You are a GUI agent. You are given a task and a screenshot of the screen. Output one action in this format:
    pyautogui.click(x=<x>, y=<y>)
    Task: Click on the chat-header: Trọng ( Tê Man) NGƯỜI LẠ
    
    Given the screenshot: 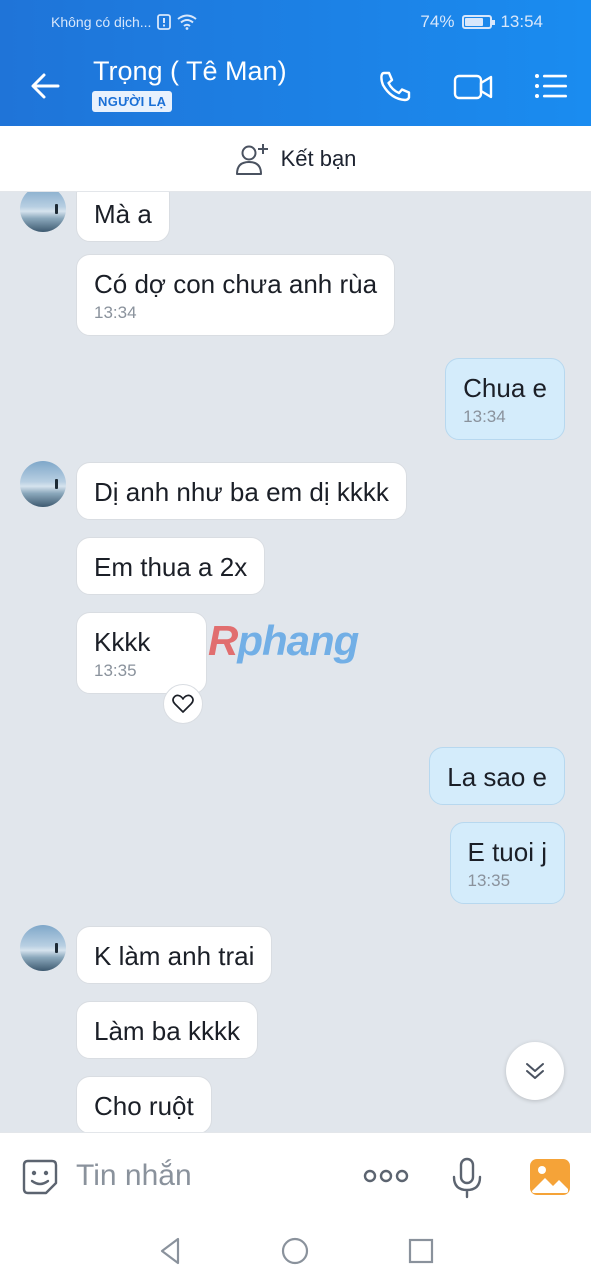 What is the action you would take?
    pyautogui.click(x=295, y=86)
    